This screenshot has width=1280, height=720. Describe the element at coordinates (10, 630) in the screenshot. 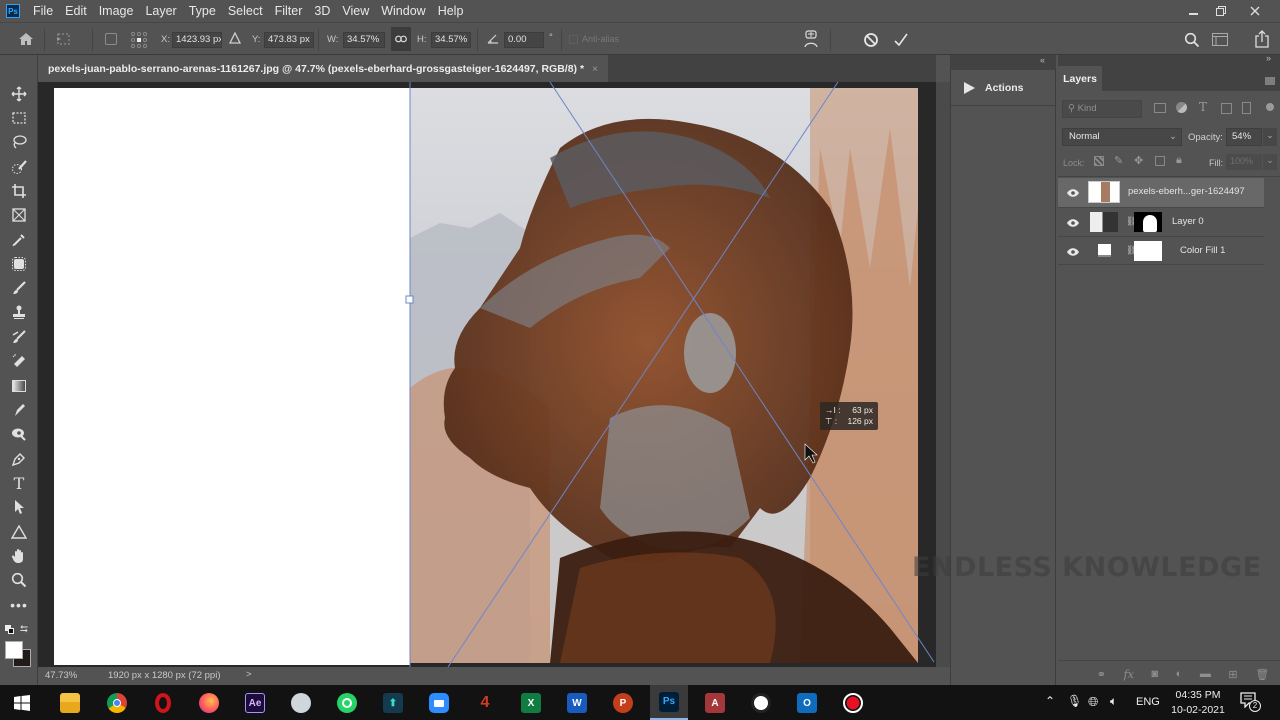

I see `default-colors-button` at that location.